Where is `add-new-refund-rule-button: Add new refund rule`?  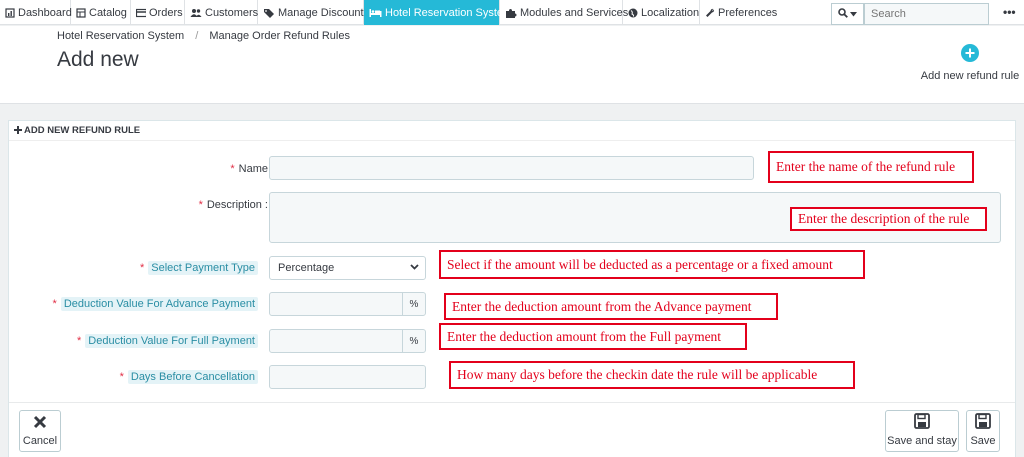
add-new-refund-rule-button: Add new refund rule is located at coordinates (970, 63).